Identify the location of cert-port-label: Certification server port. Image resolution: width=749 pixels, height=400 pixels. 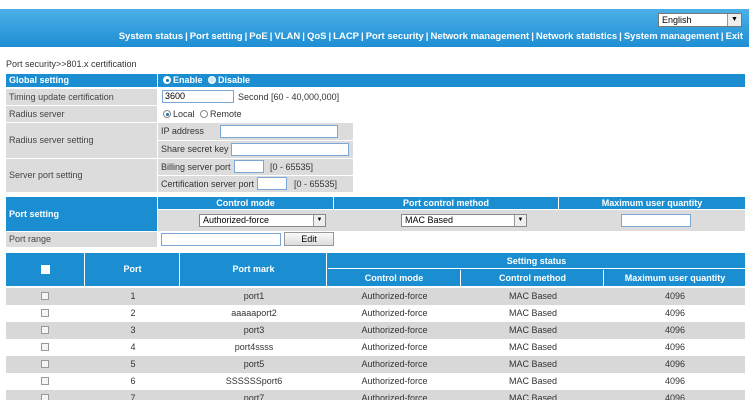
(208, 184).